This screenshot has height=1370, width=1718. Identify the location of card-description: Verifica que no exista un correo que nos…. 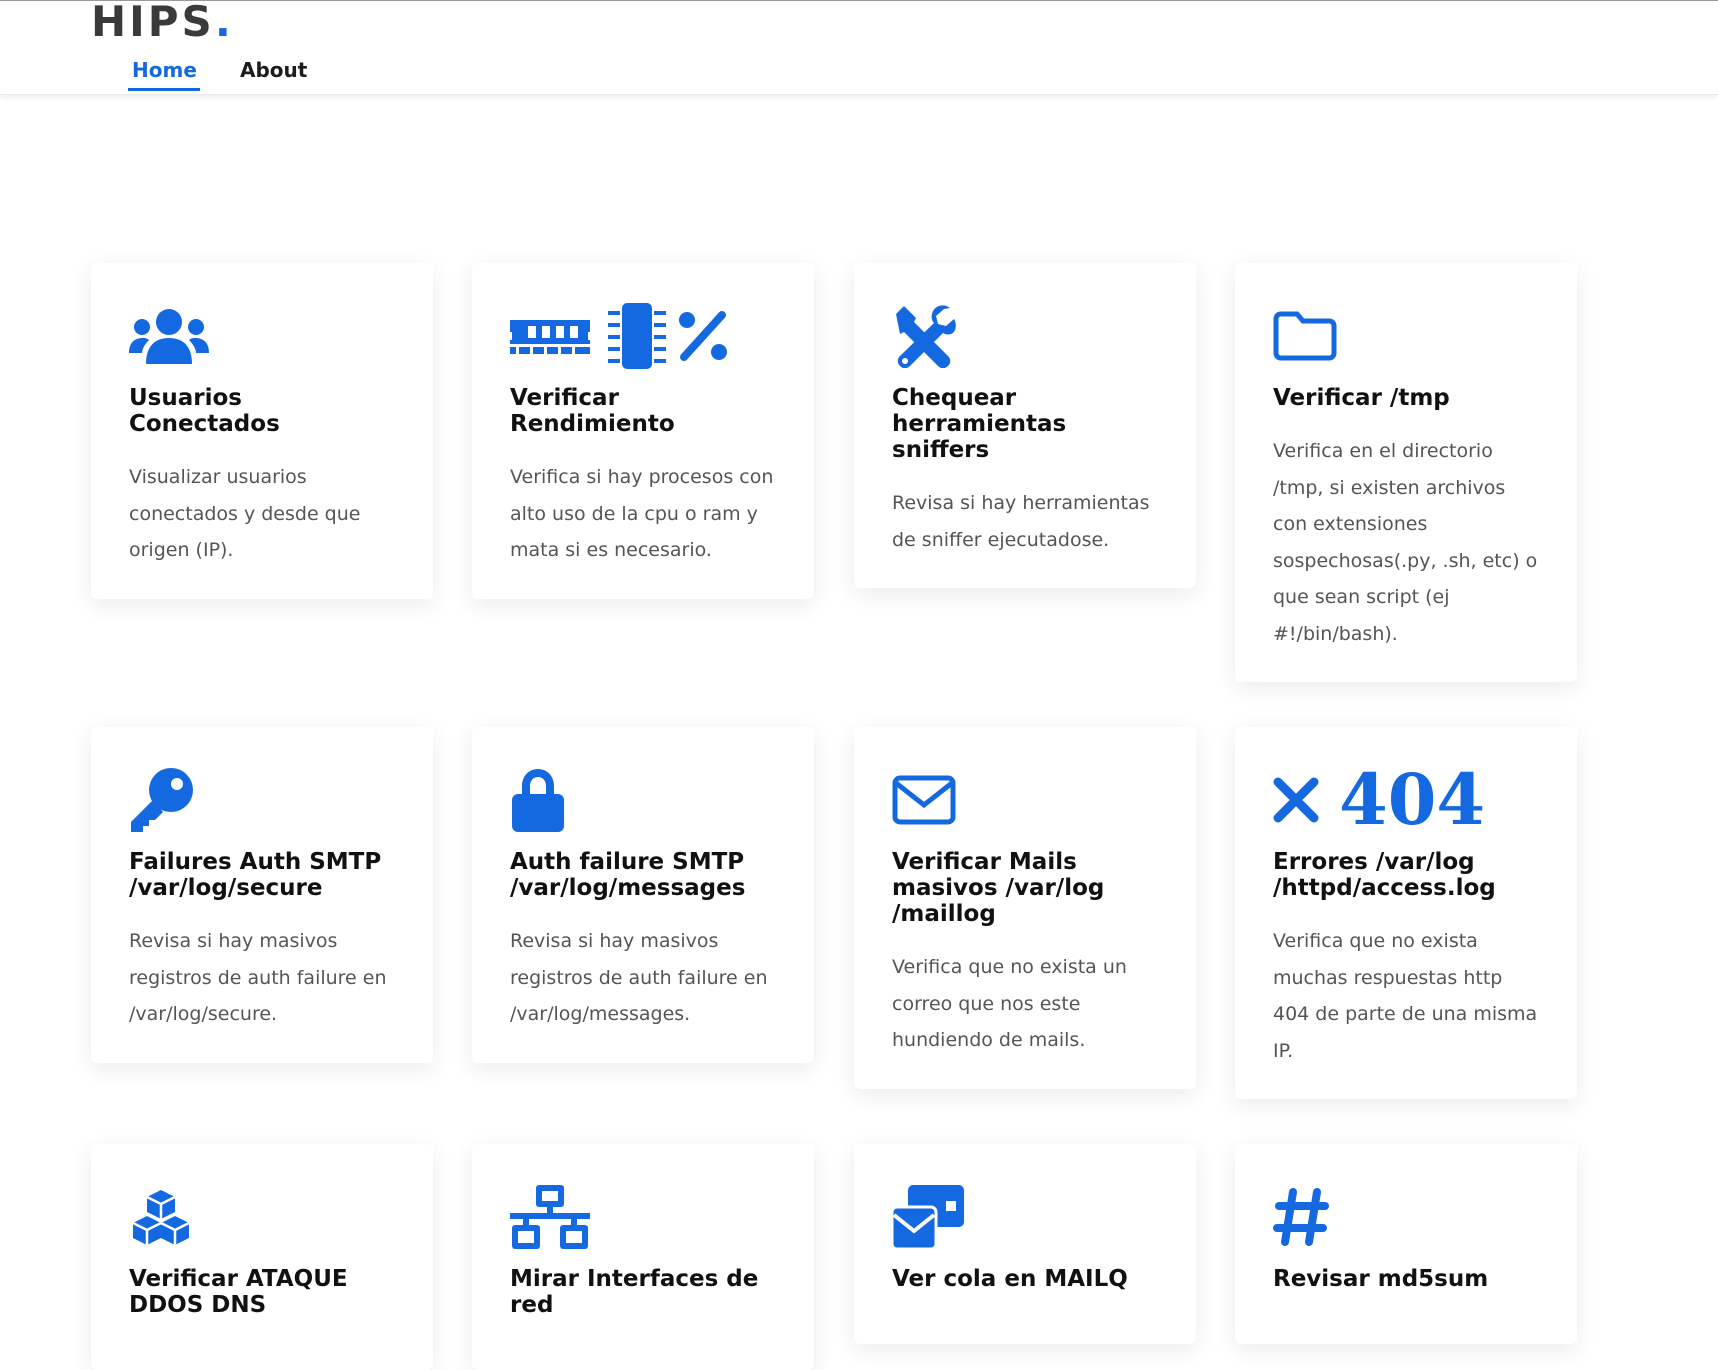
(1009, 1003).